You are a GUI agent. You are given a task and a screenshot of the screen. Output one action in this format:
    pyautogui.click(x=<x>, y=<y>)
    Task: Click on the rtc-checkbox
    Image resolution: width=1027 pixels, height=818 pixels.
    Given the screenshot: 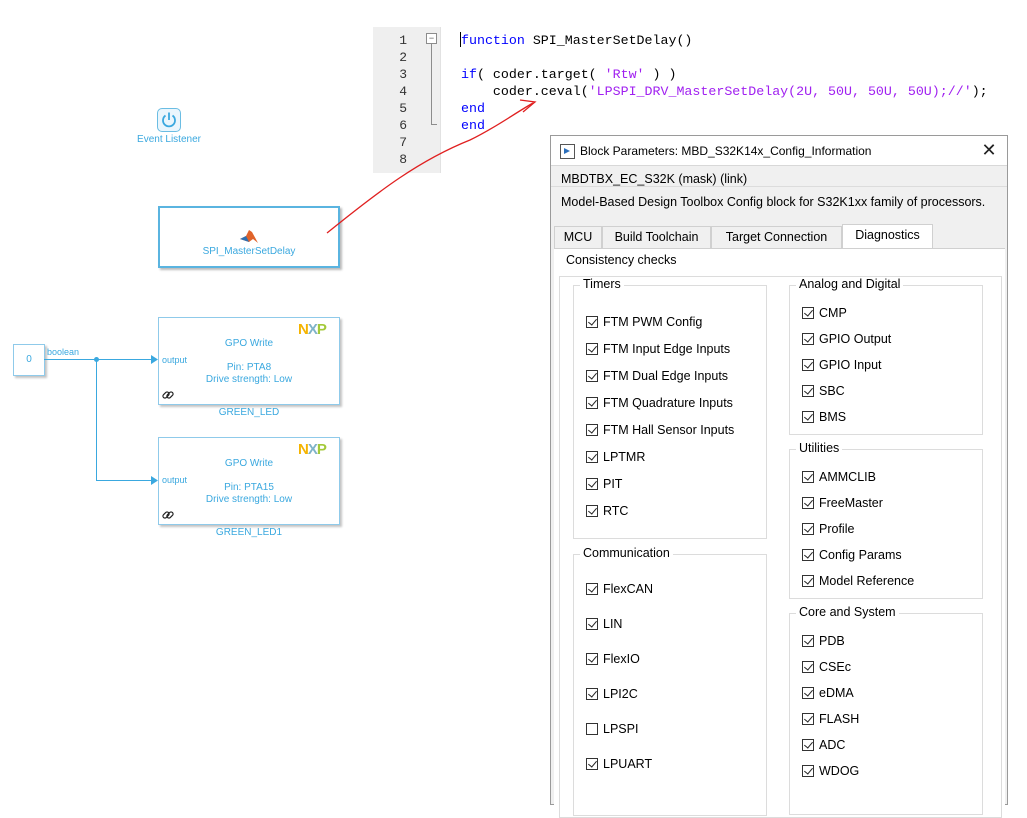 What is the action you would take?
    pyautogui.click(x=592, y=511)
    